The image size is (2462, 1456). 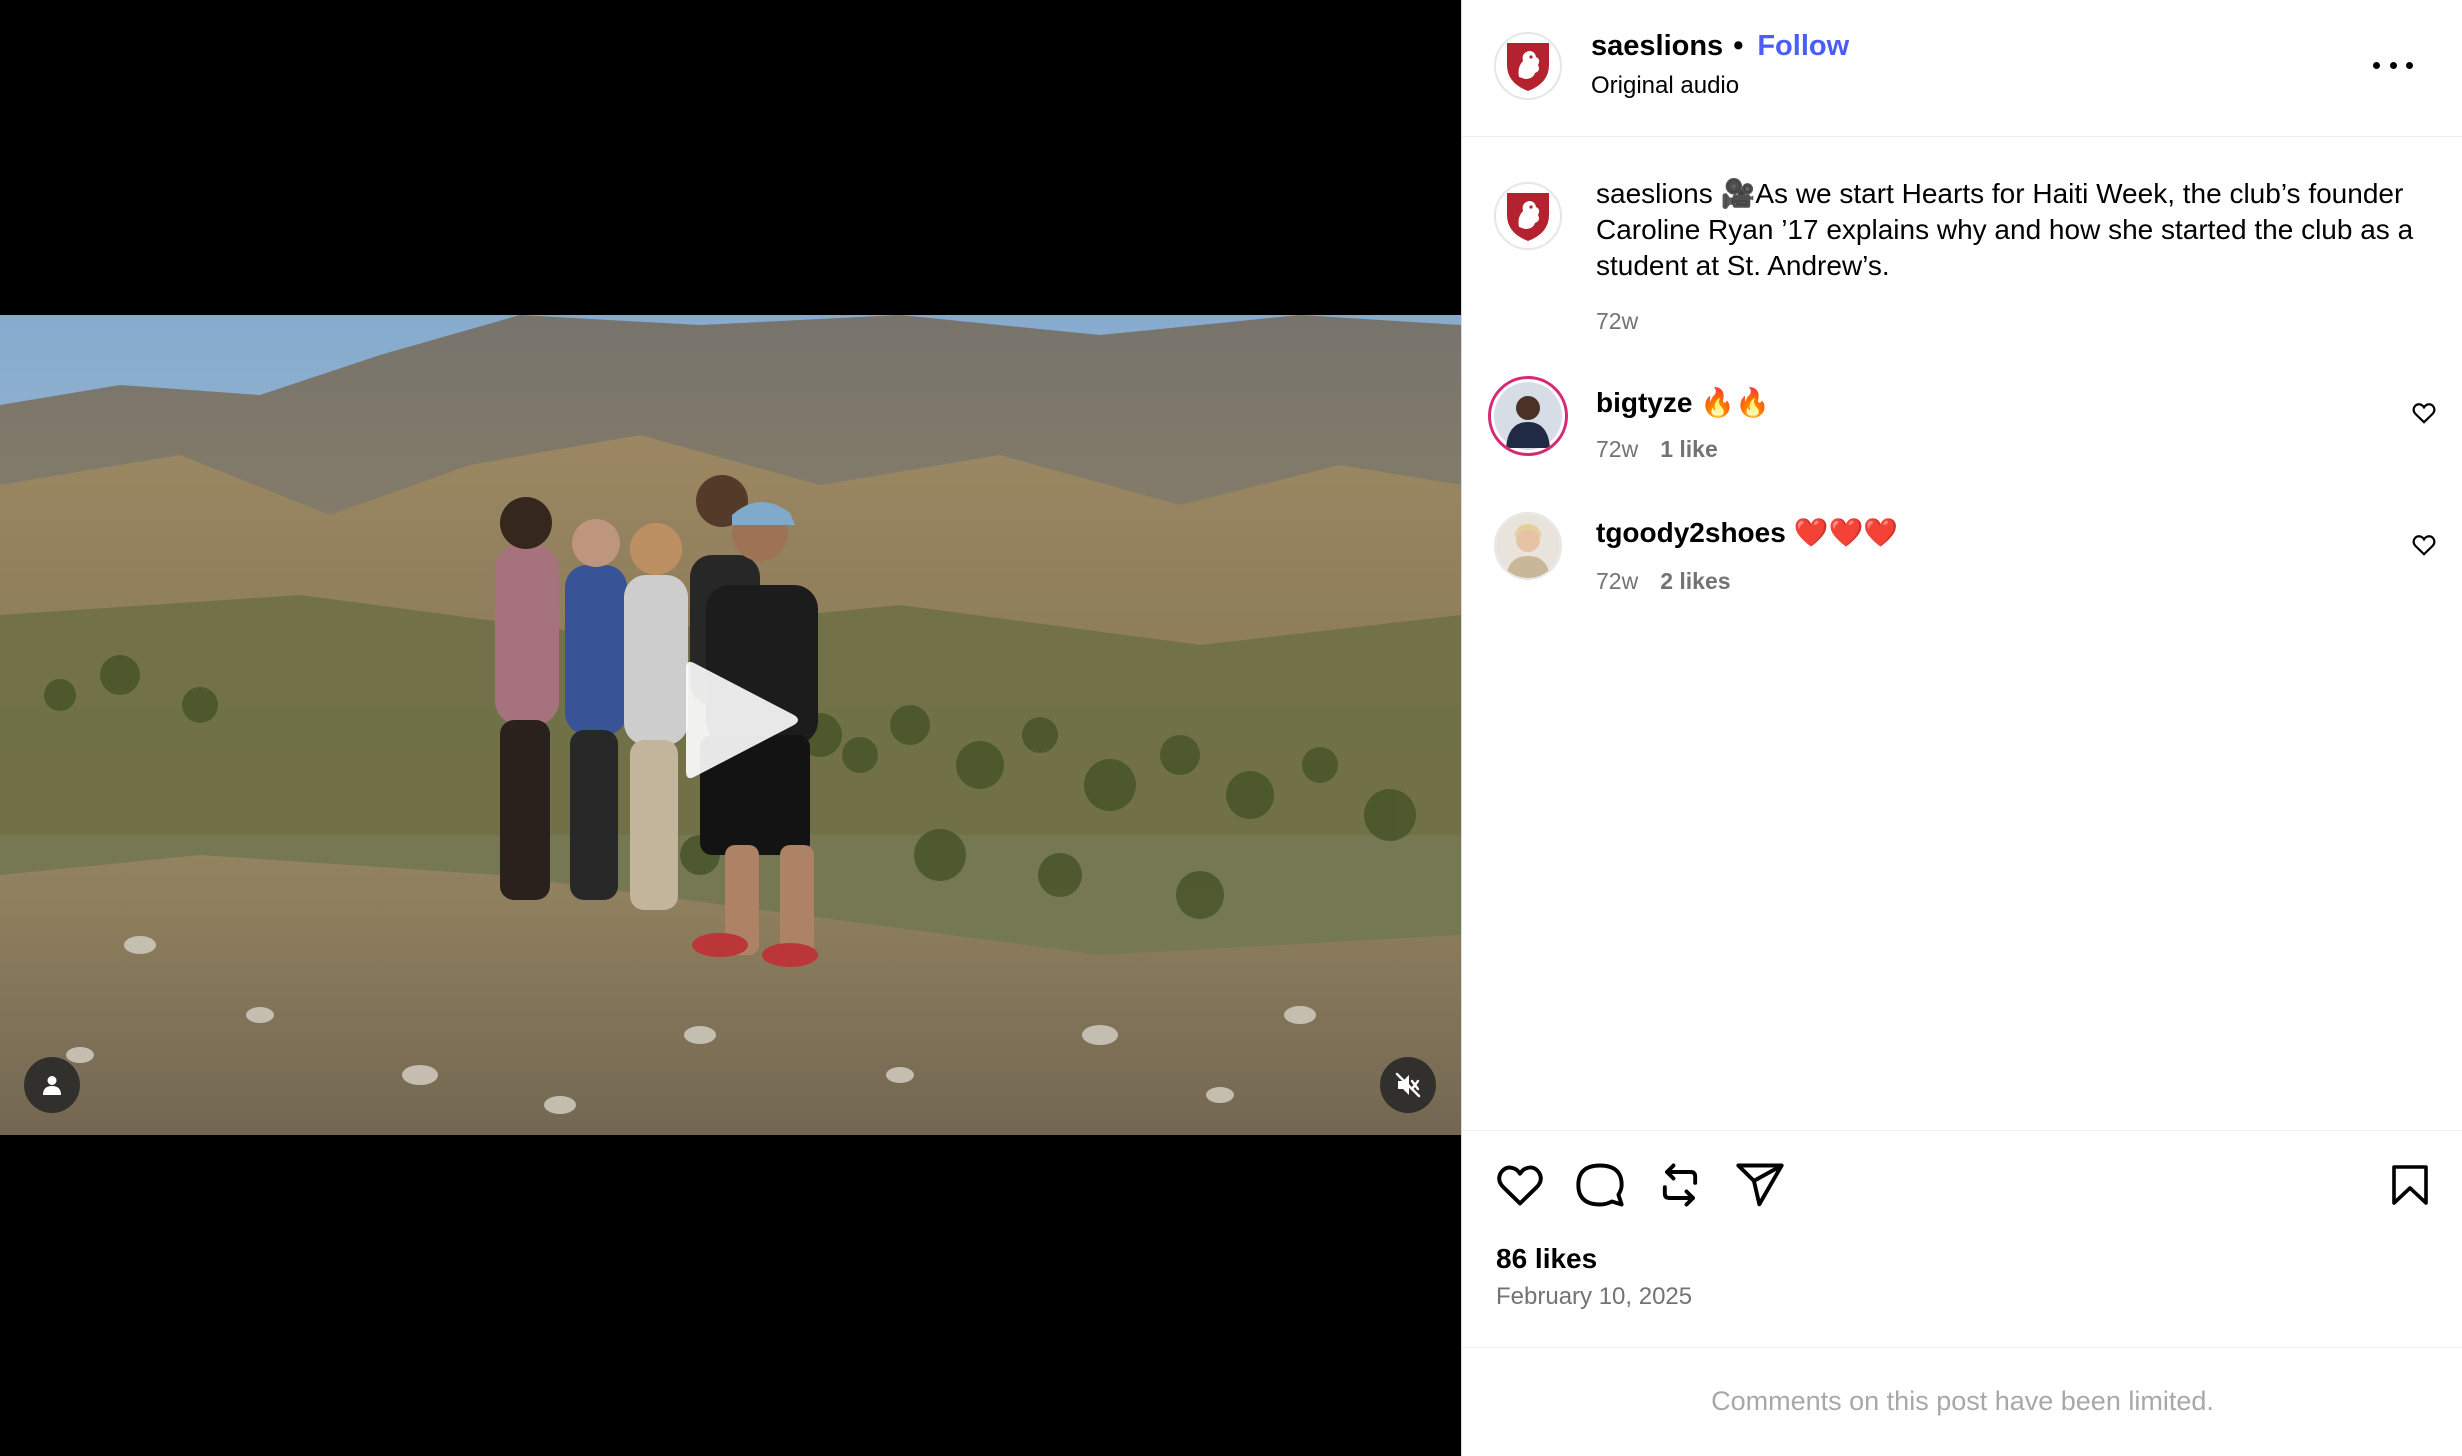 What do you see at coordinates (1695, 581) in the screenshot?
I see `comment-likes: 2 likes` at bounding box center [1695, 581].